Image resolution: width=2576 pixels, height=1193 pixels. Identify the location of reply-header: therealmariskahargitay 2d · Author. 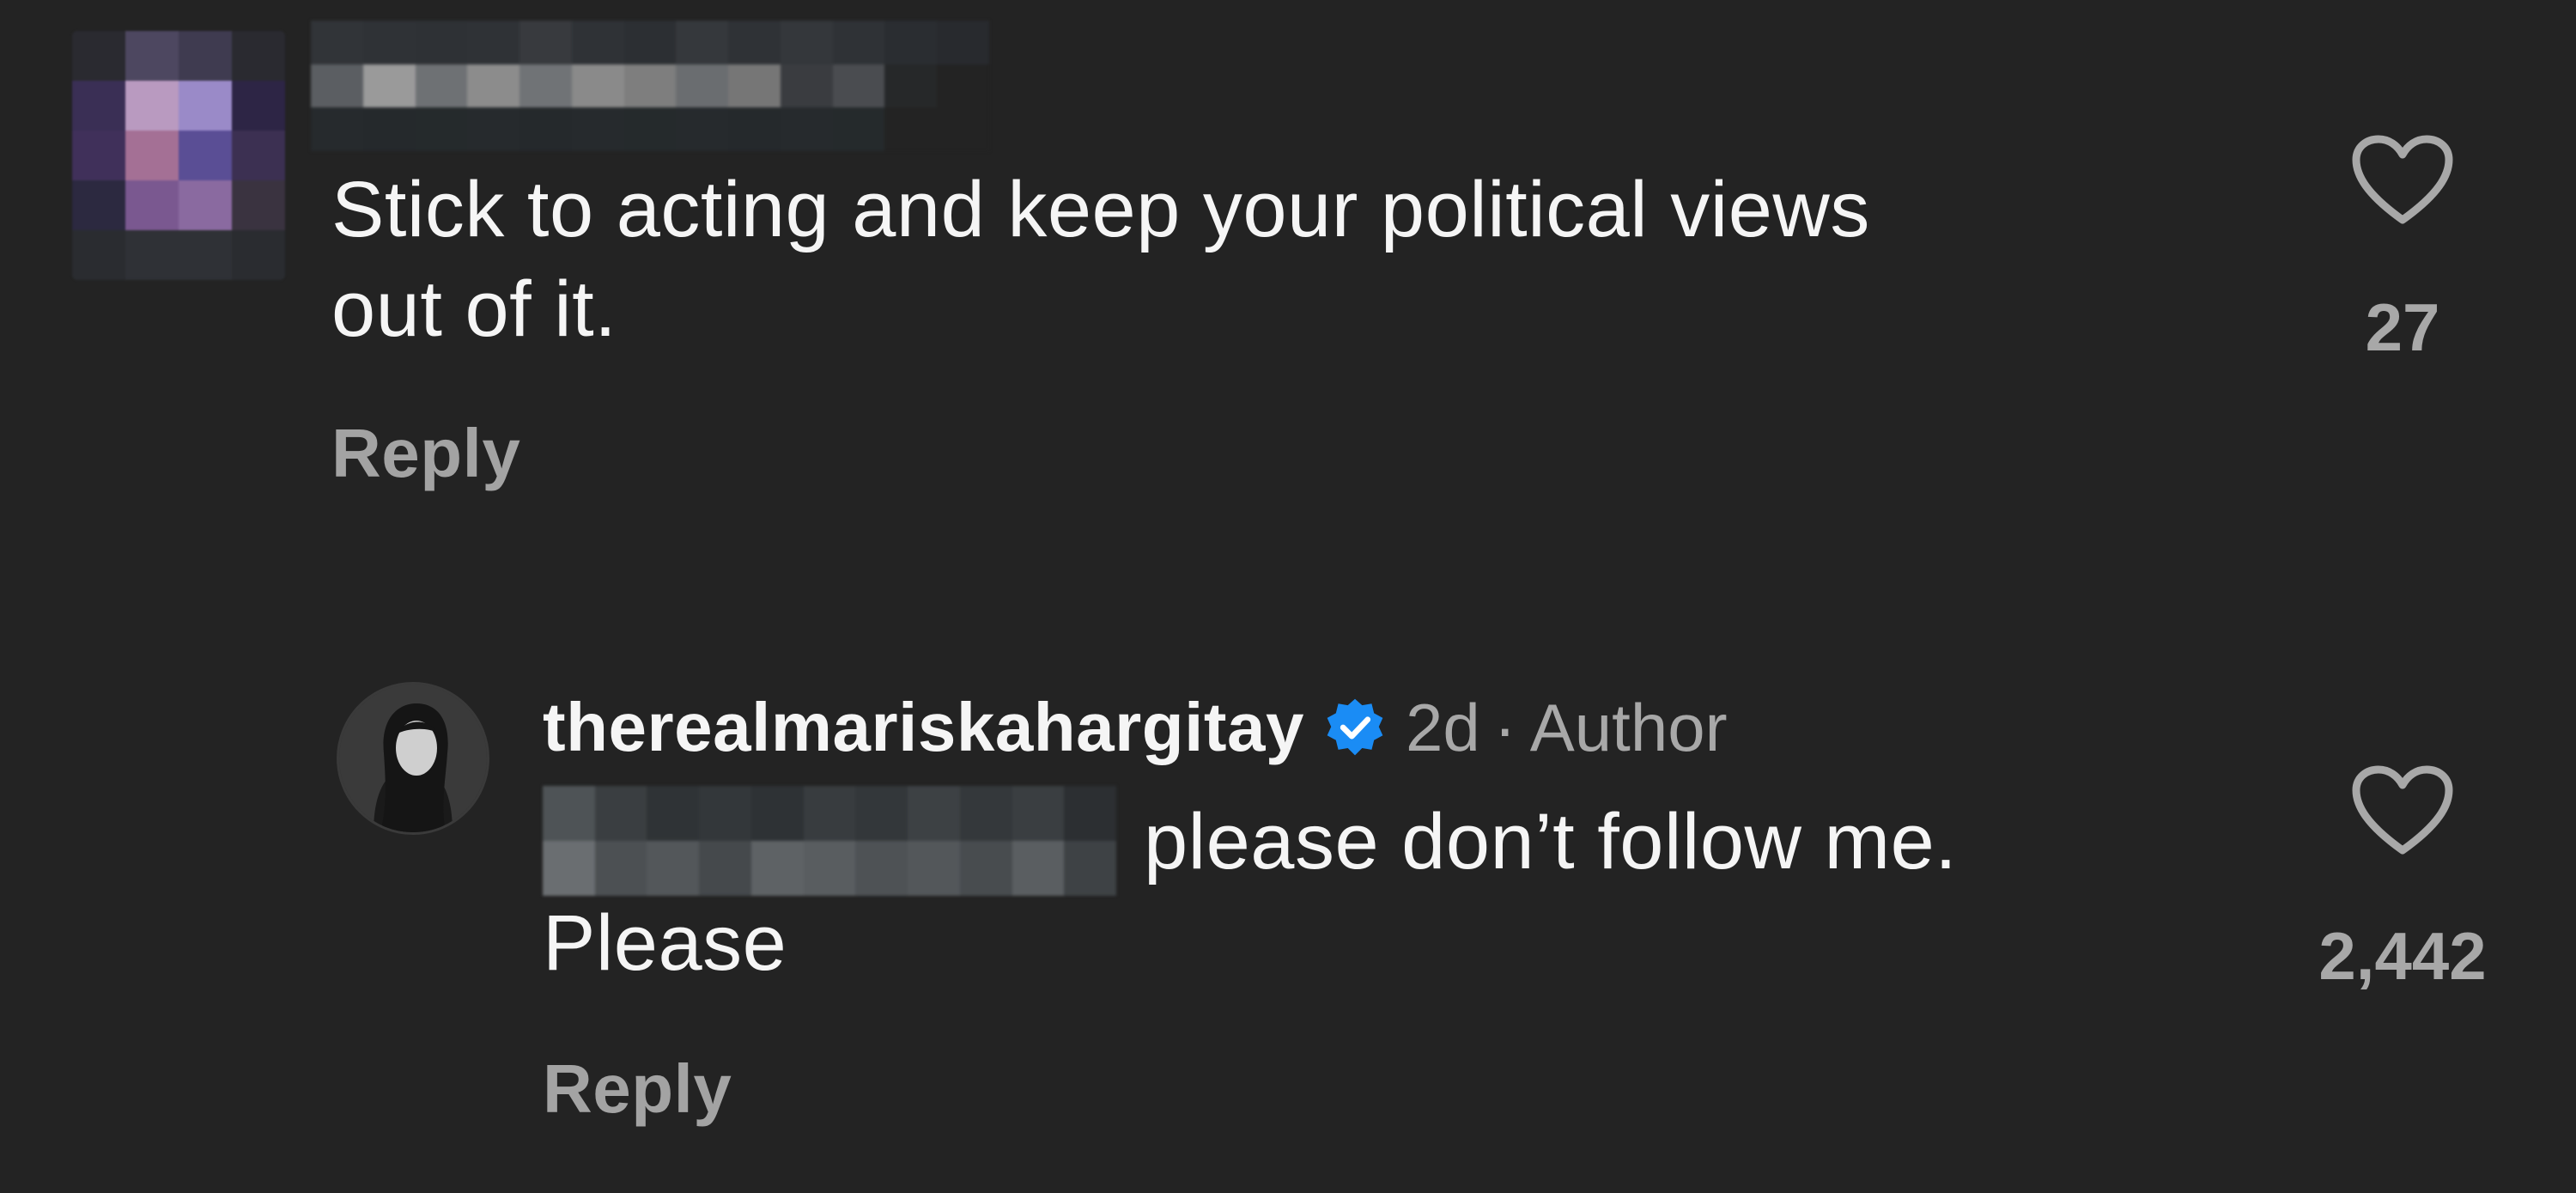
(1135, 727).